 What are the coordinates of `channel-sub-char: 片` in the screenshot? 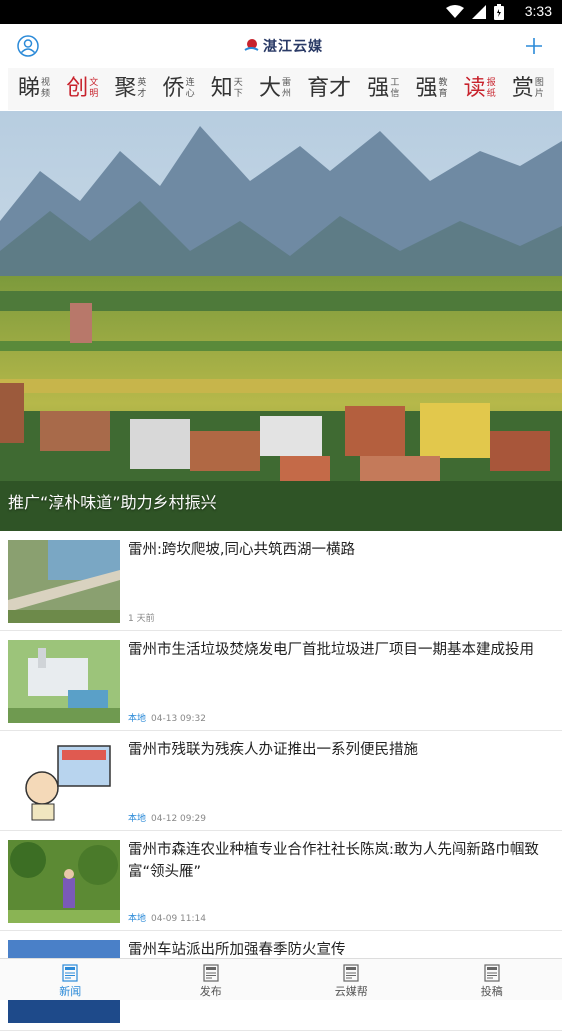 It's located at (539, 94).